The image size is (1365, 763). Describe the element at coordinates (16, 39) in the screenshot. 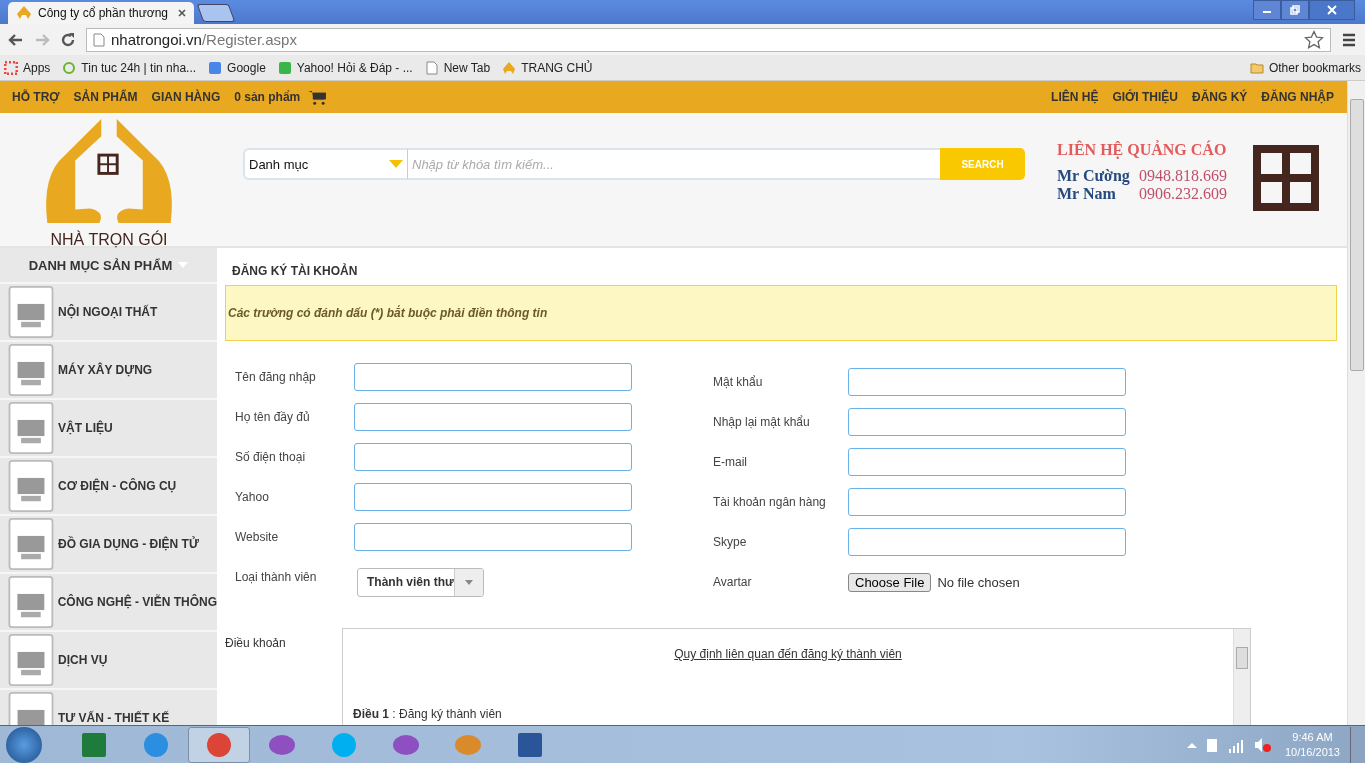

I see `back-icon` at that location.